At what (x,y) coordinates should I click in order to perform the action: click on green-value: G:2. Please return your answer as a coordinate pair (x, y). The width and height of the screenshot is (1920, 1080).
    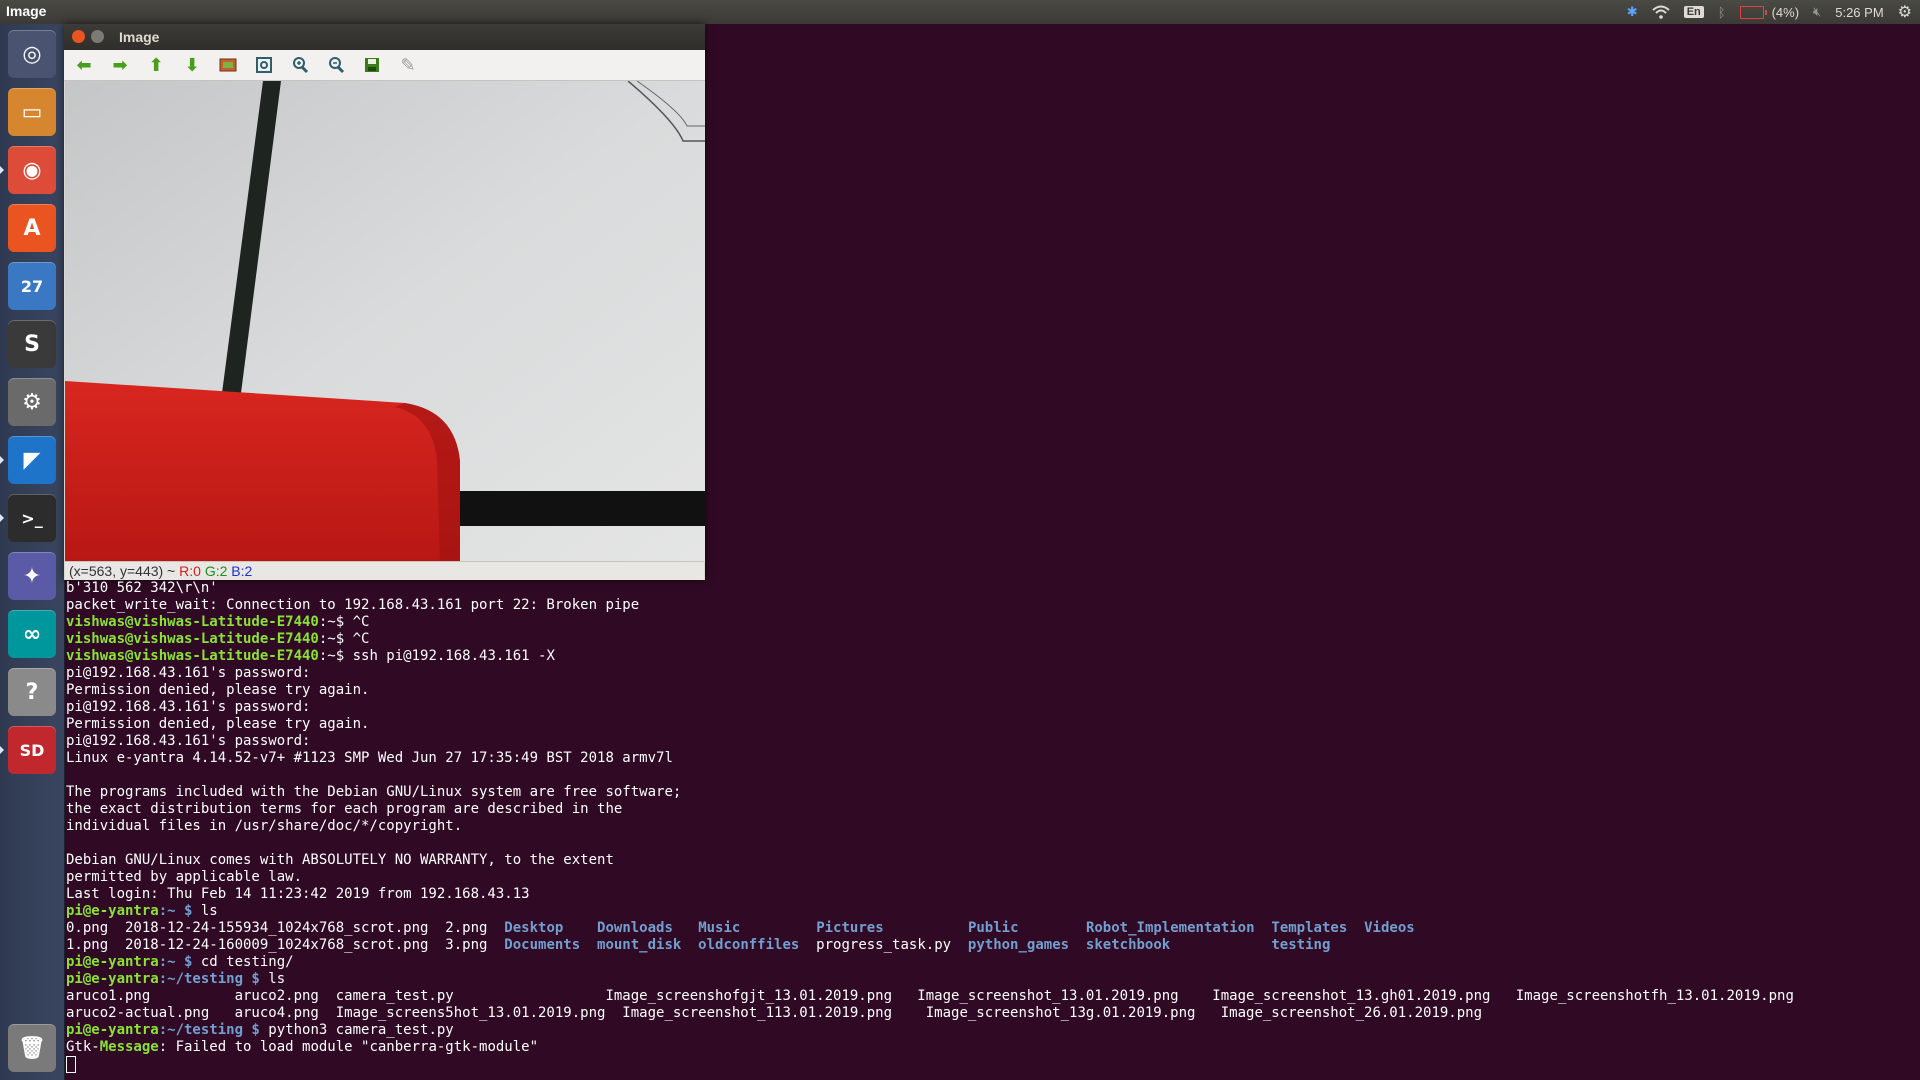
    Looking at the image, I should click on (216, 571).